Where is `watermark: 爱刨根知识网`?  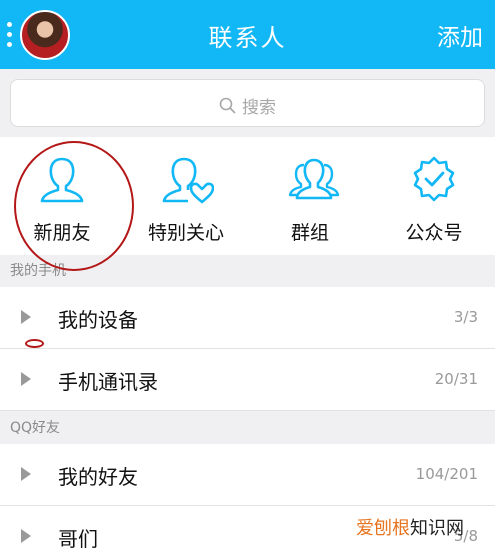
watermark: 爱刨根知识网 is located at coordinates (410, 527).